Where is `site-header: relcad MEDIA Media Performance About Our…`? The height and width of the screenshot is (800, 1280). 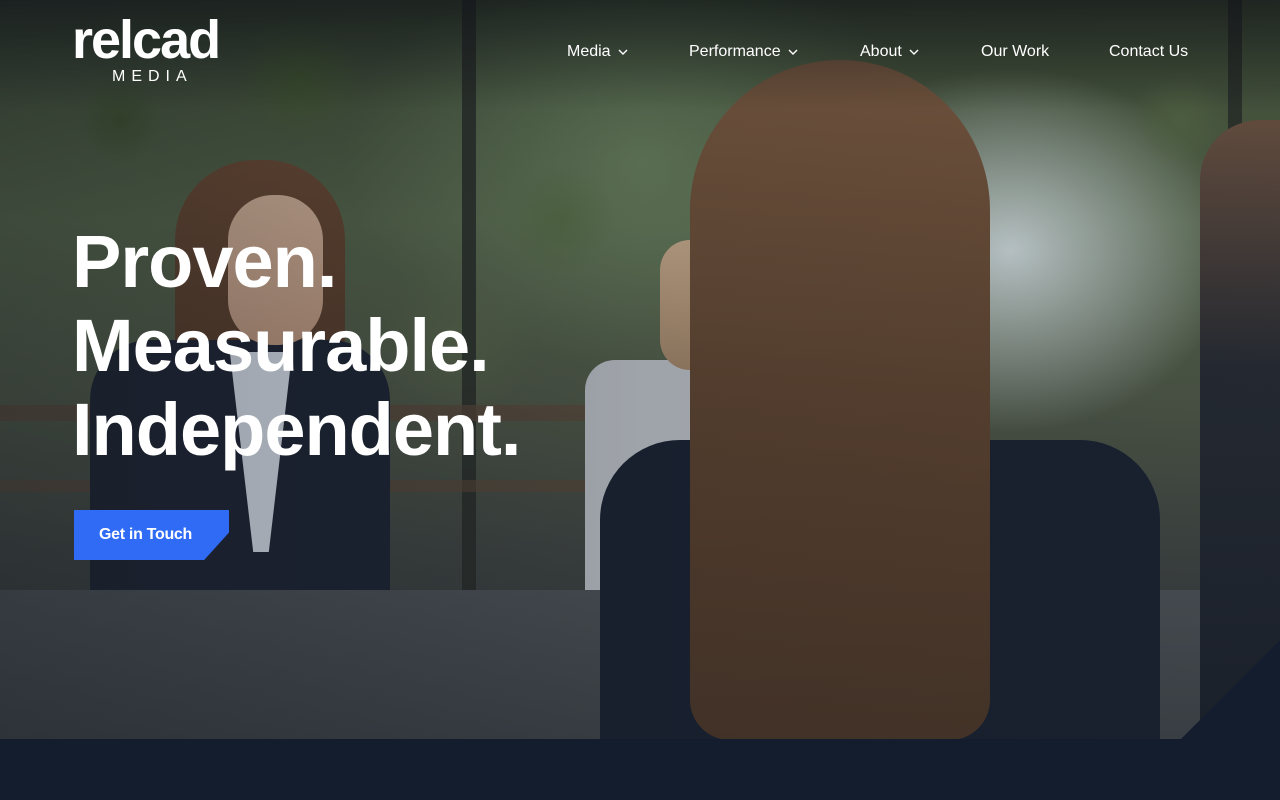 site-header: relcad MEDIA Media Performance About Our… is located at coordinates (640, 50).